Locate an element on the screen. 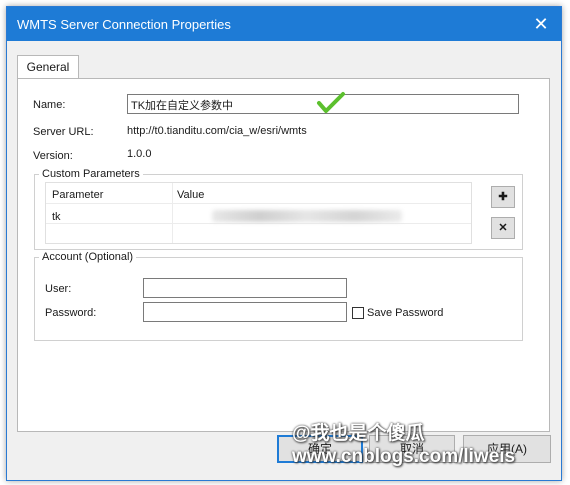 Image resolution: width=570 pixels, height=485 pixels. title-bar: WMTS Server Connection Properties ✕ is located at coordinates (284, 24).